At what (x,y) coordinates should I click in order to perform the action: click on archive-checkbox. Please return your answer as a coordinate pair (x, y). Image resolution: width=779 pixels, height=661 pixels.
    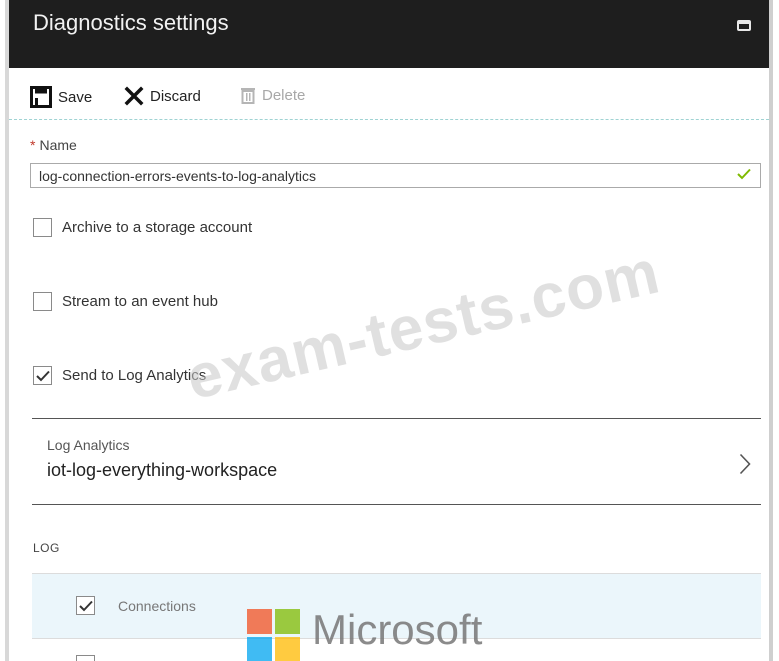
    Looking at the image, I should click on (42, 227).